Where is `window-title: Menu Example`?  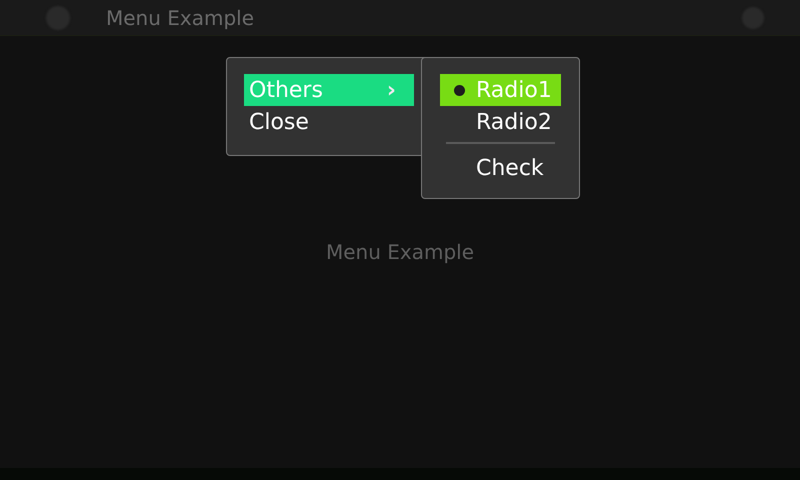 window-title: Menu Example is located at coordinates (180, 18).